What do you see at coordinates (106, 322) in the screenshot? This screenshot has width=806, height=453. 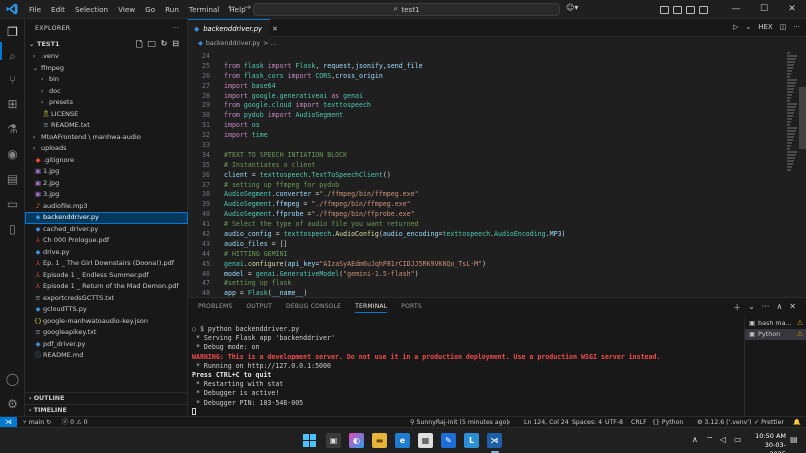 I see `tree-file: {}google-manhwatoaudio-key.json` at bounding box center [106, 322].